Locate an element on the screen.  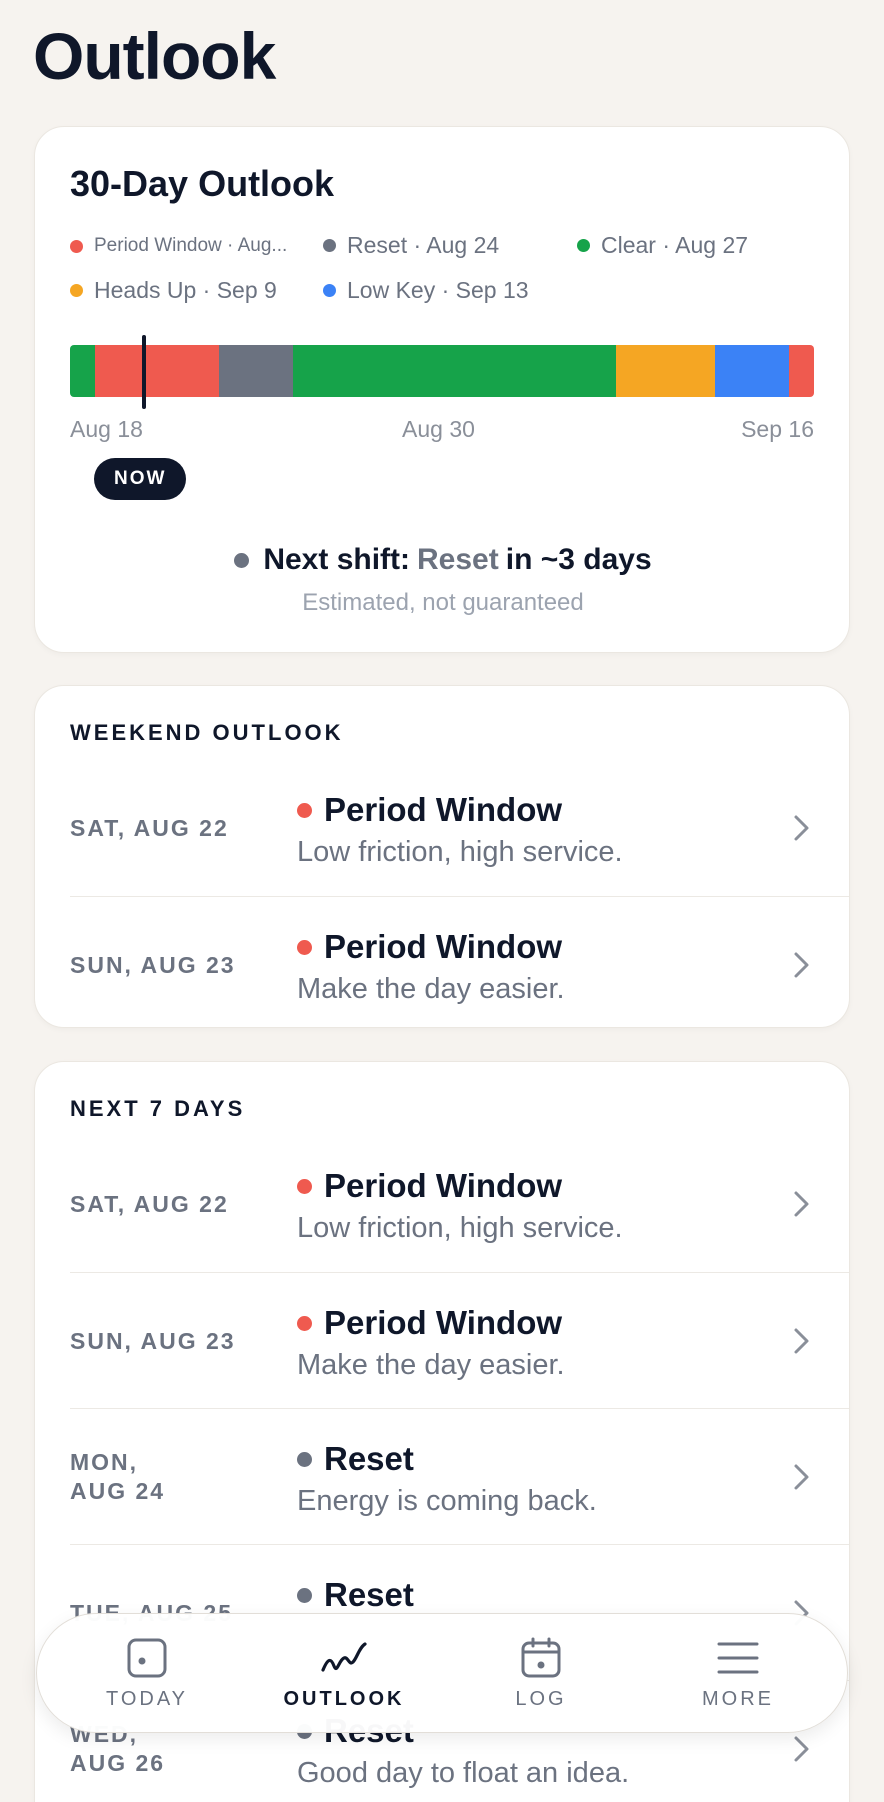
calendar-icon is located at coordinates (541, 1657).